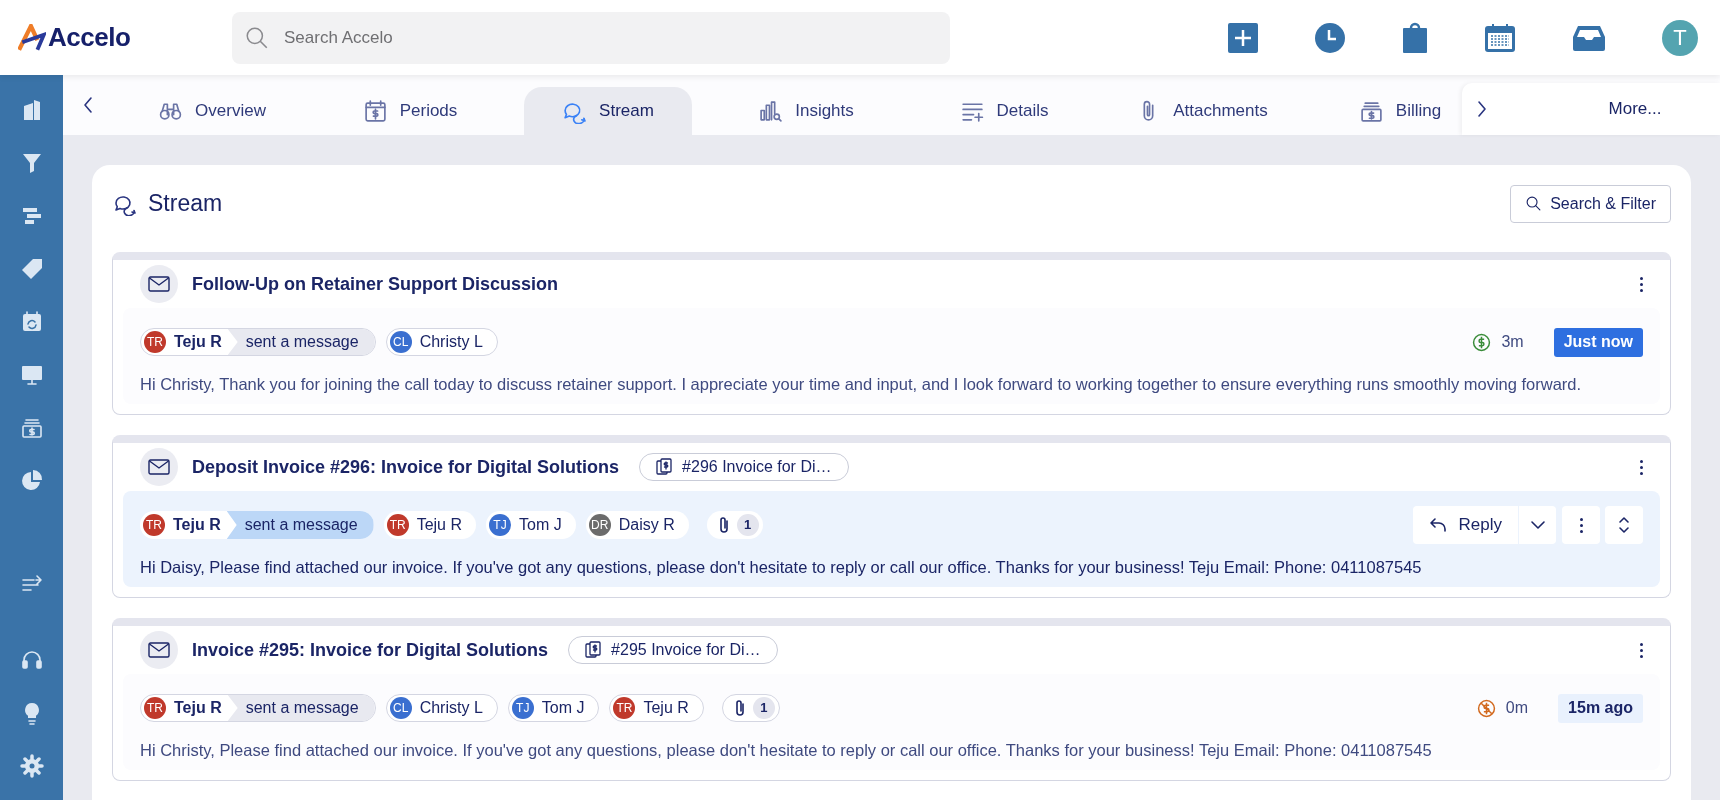 The height and width of the screenshot is (800, 1720). Describe the element at coordinates (212, 111) in the screenshot. I see `tab: Overview` at that location.